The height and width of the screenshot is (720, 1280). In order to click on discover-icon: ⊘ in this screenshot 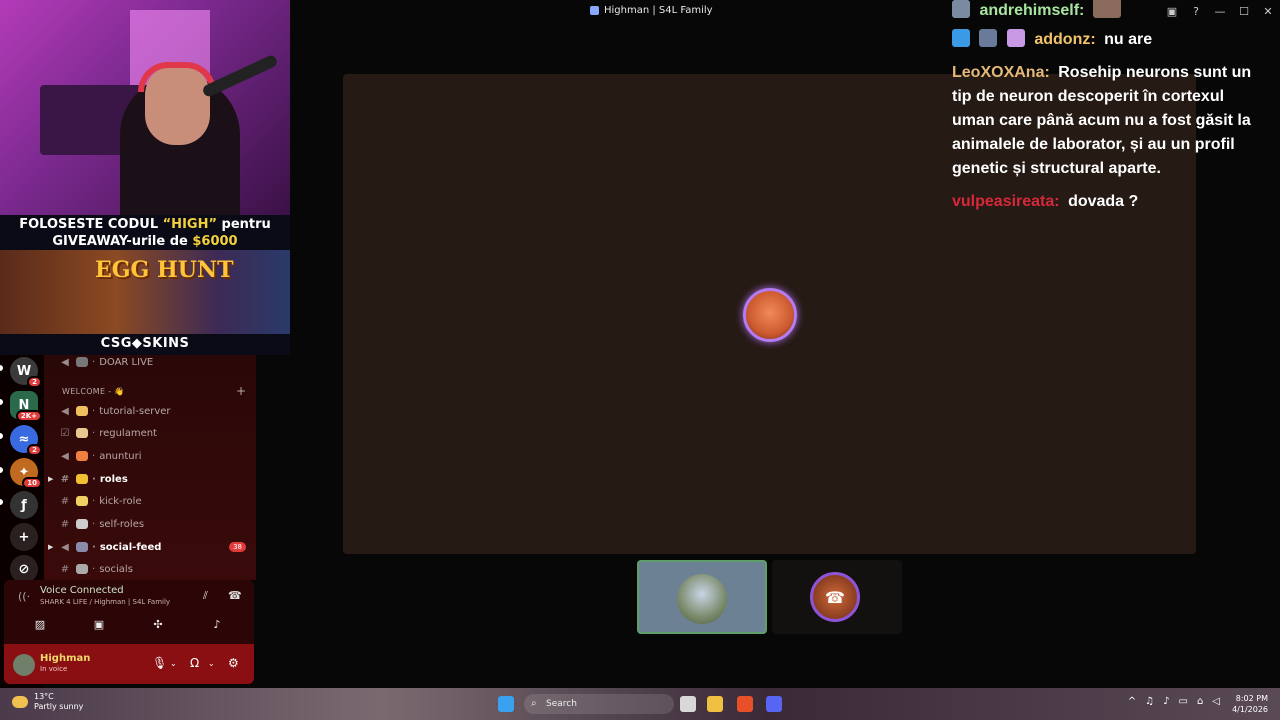, I will do `click(24, 569)`.